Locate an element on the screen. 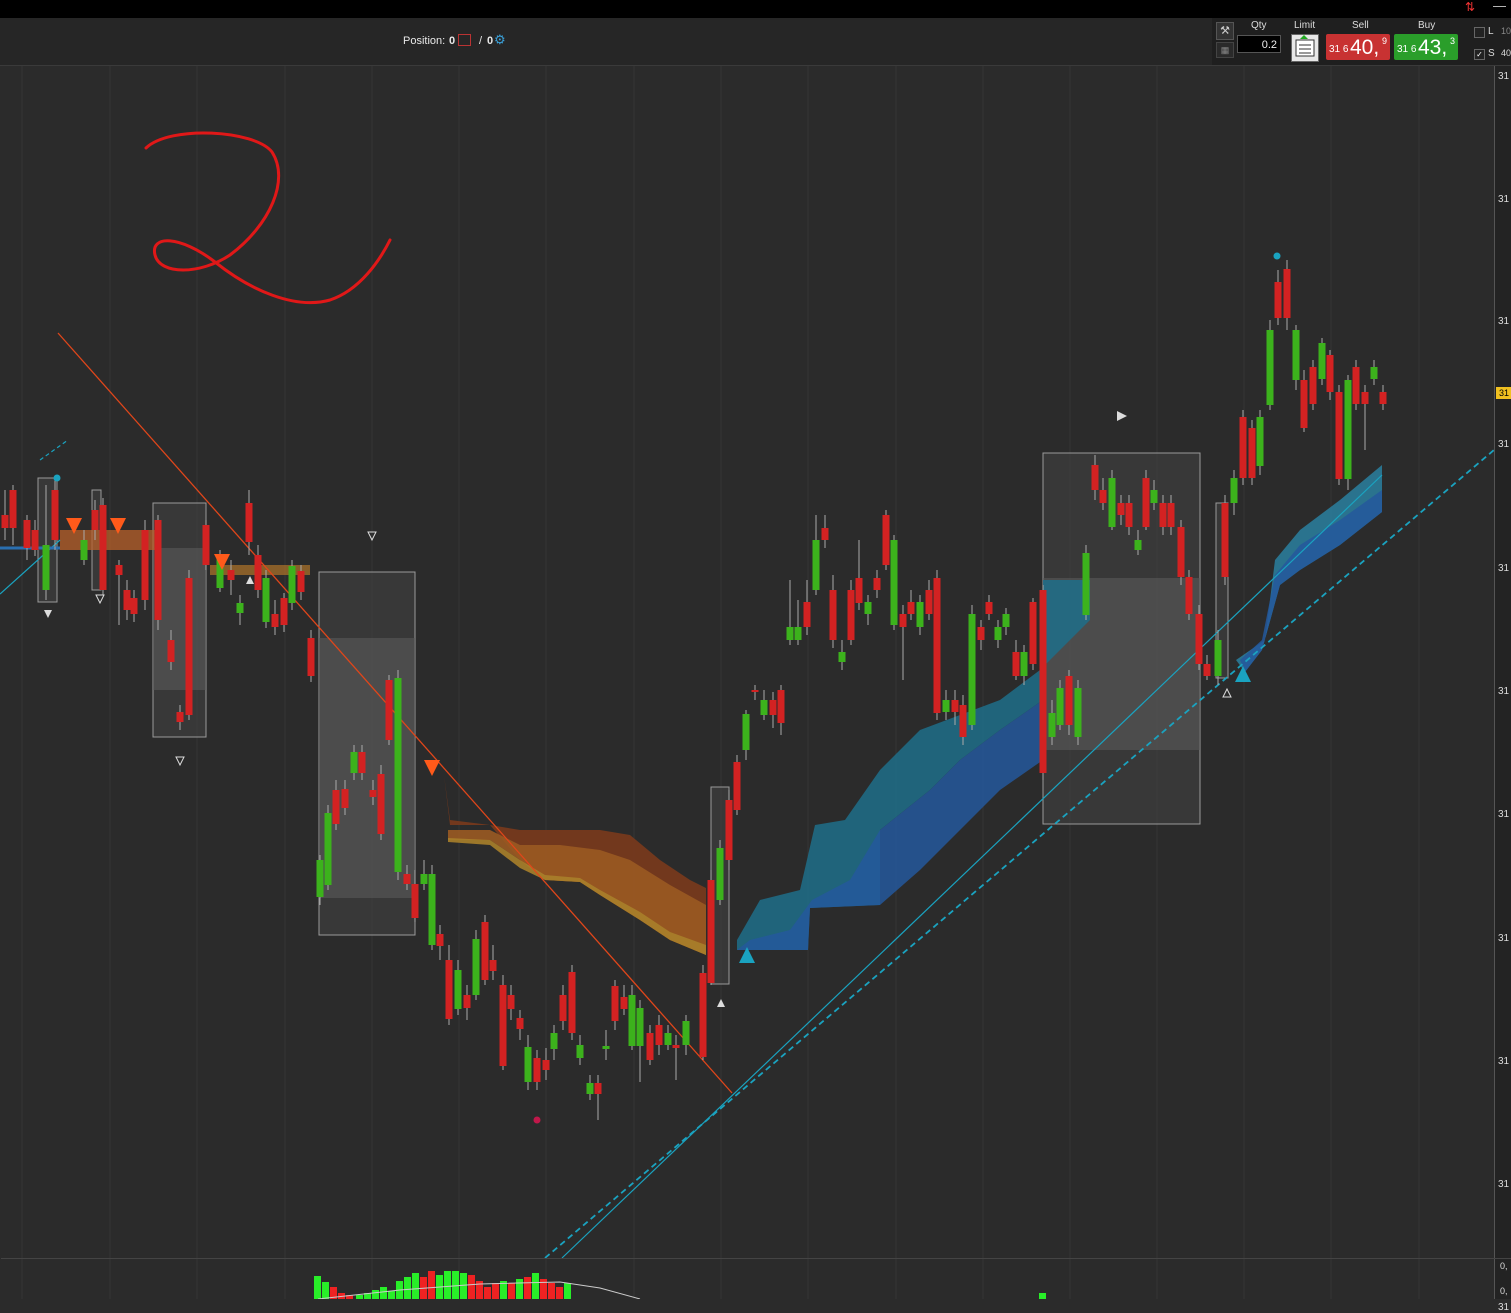 The image size is (1511, 1313). limit-order-icon is located at coordinates (1305, 46).